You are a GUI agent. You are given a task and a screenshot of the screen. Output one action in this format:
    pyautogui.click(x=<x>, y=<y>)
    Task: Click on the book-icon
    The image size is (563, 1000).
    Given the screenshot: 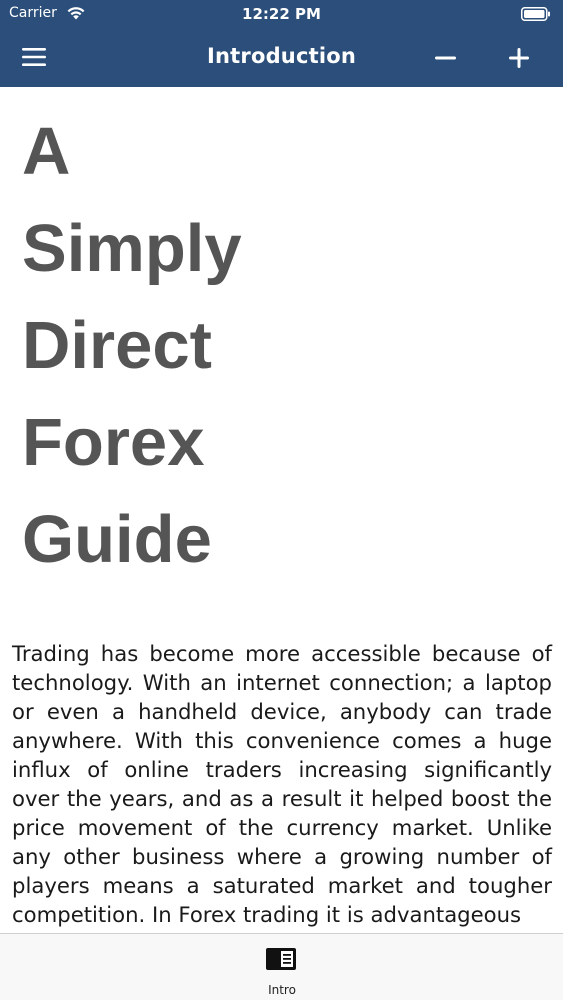 What is the action you would take?
    pyautogui.click(x=281, y=959)
    